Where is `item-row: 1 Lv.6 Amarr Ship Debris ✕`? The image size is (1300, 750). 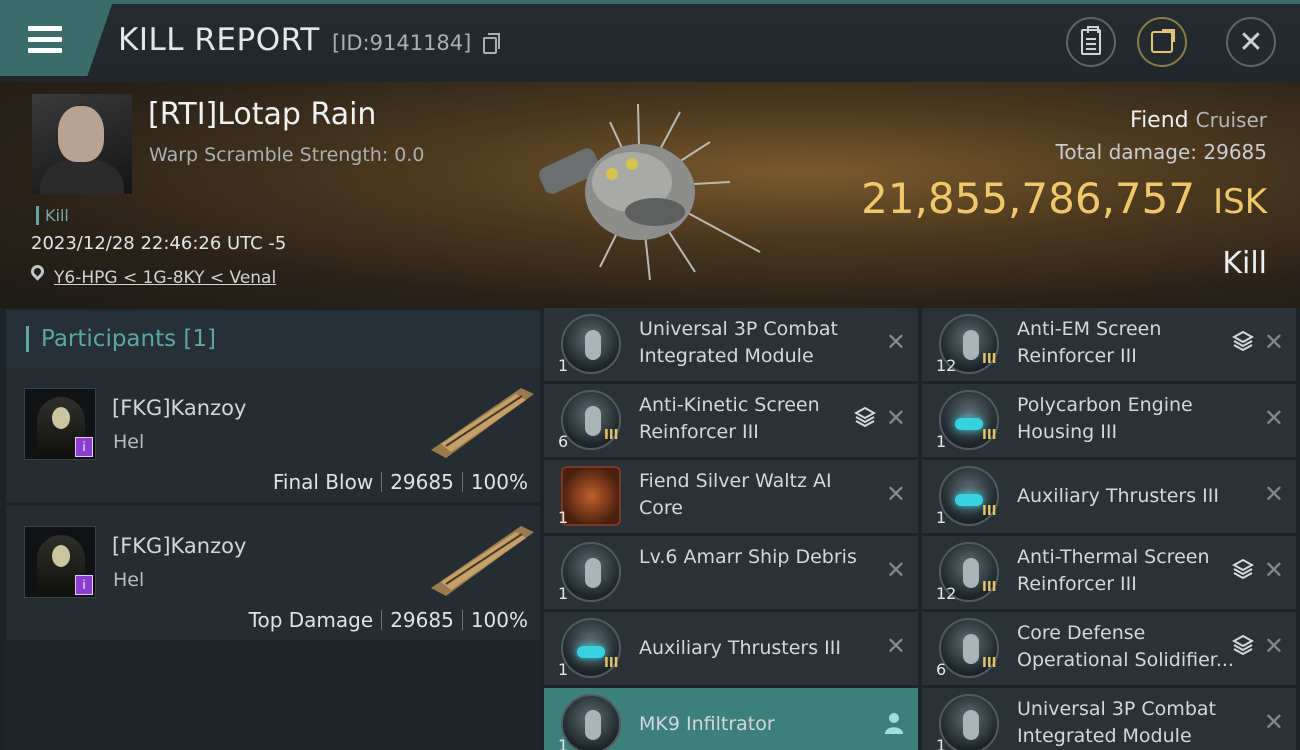
item-row: 1 Lv.6 Amarr Ship Debris ✕ is located at coordinates (731, 572).